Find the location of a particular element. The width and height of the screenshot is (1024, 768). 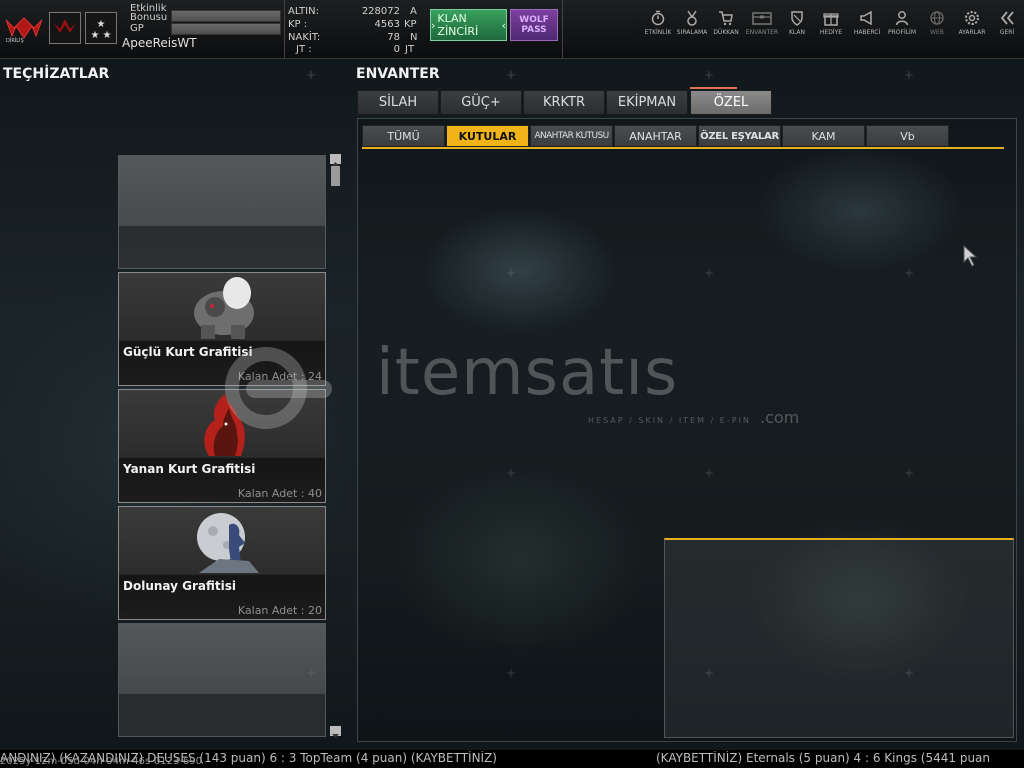

tab-ekipman: EKİPMAN is located at coordinates (647, 102).